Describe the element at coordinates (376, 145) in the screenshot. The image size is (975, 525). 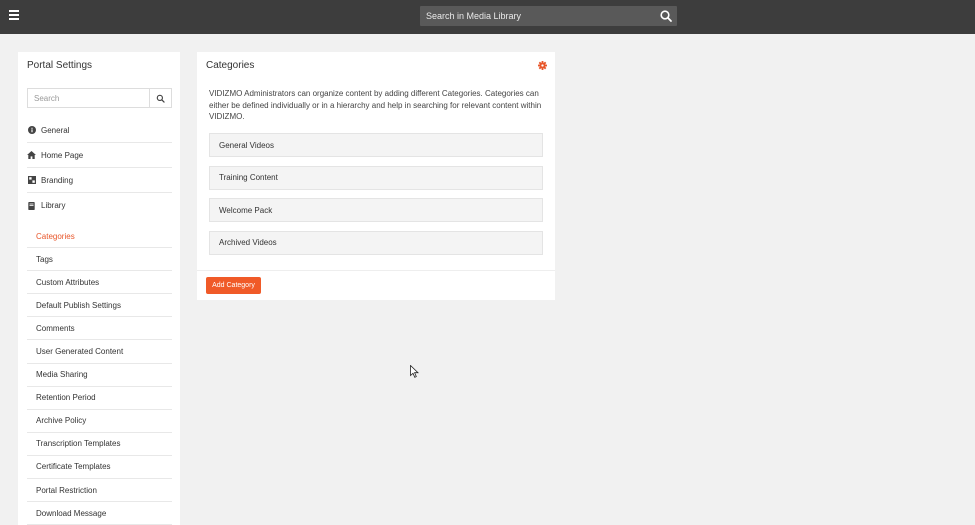
I see `category-item: General Videos` at that location.